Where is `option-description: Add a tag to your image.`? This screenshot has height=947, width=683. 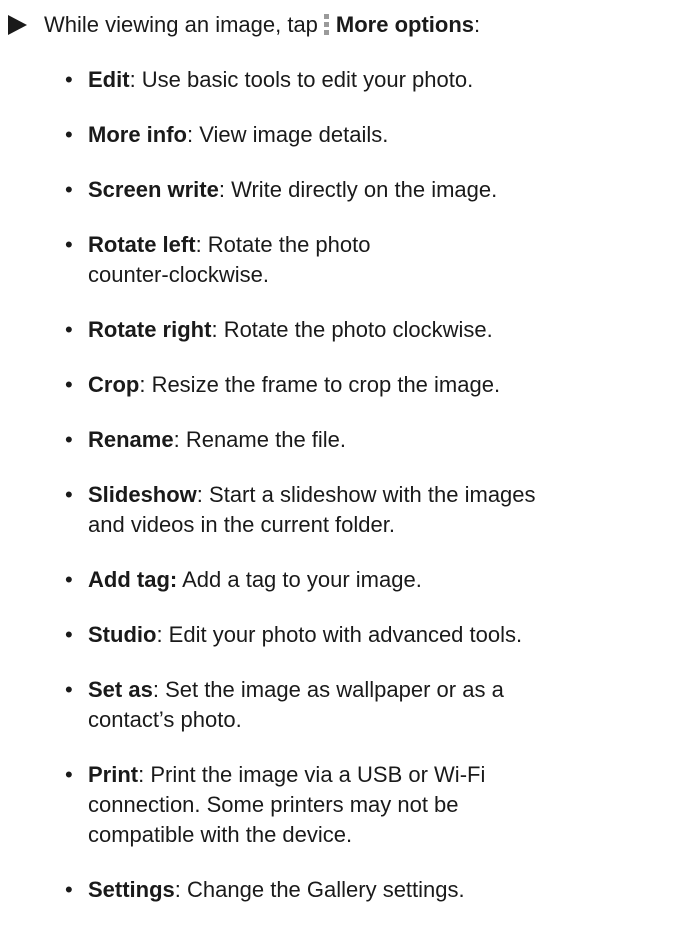 option-description: Add a tag to your image. is located at coordinates (302, 579).